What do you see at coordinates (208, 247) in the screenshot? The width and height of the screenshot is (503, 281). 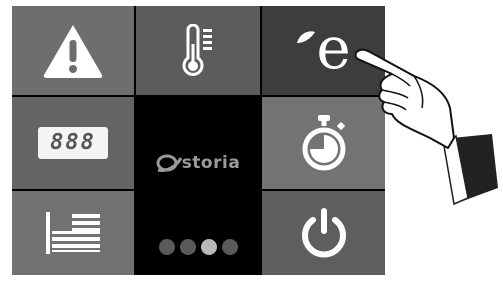 I see `page-dot-active` at bounding box center [208, 247].